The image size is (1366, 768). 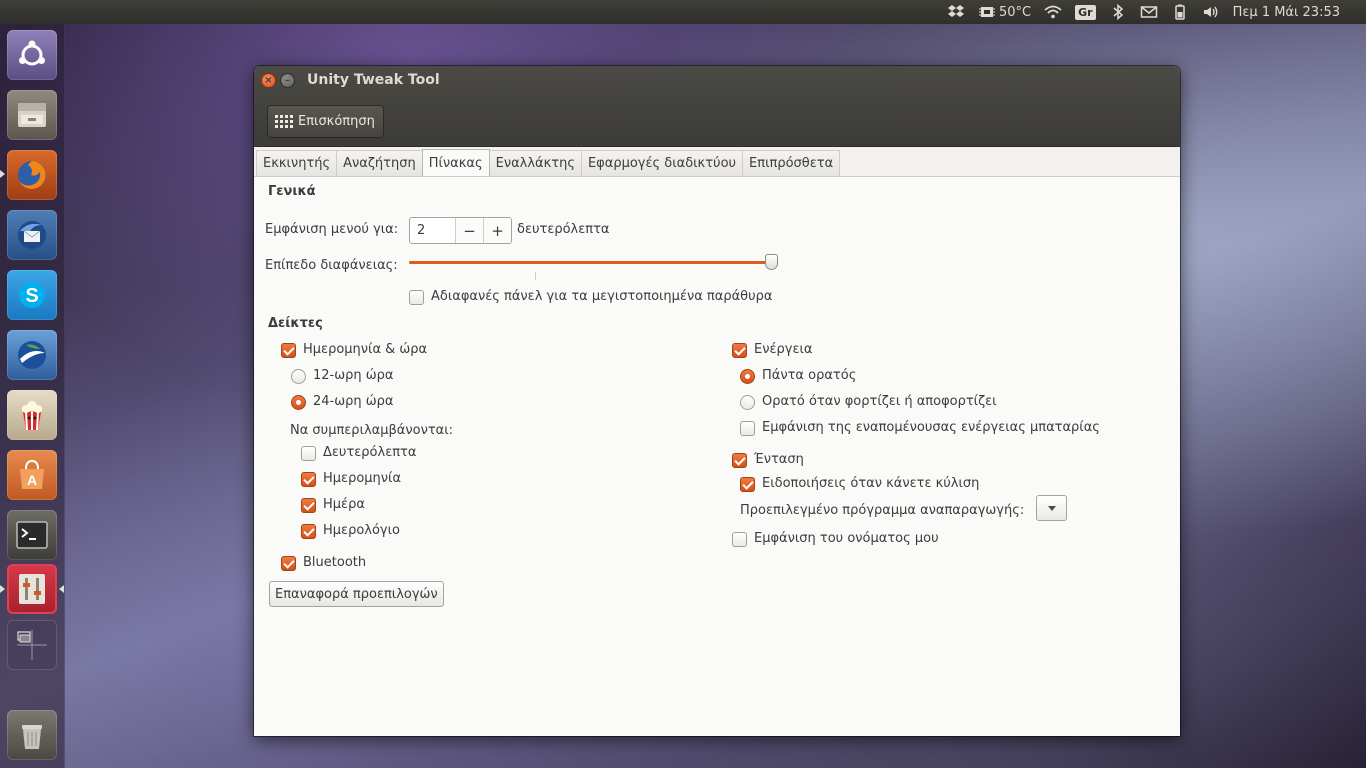 I want to click on tab-launcher: Εκκινητής, so click(x=297, y=163).